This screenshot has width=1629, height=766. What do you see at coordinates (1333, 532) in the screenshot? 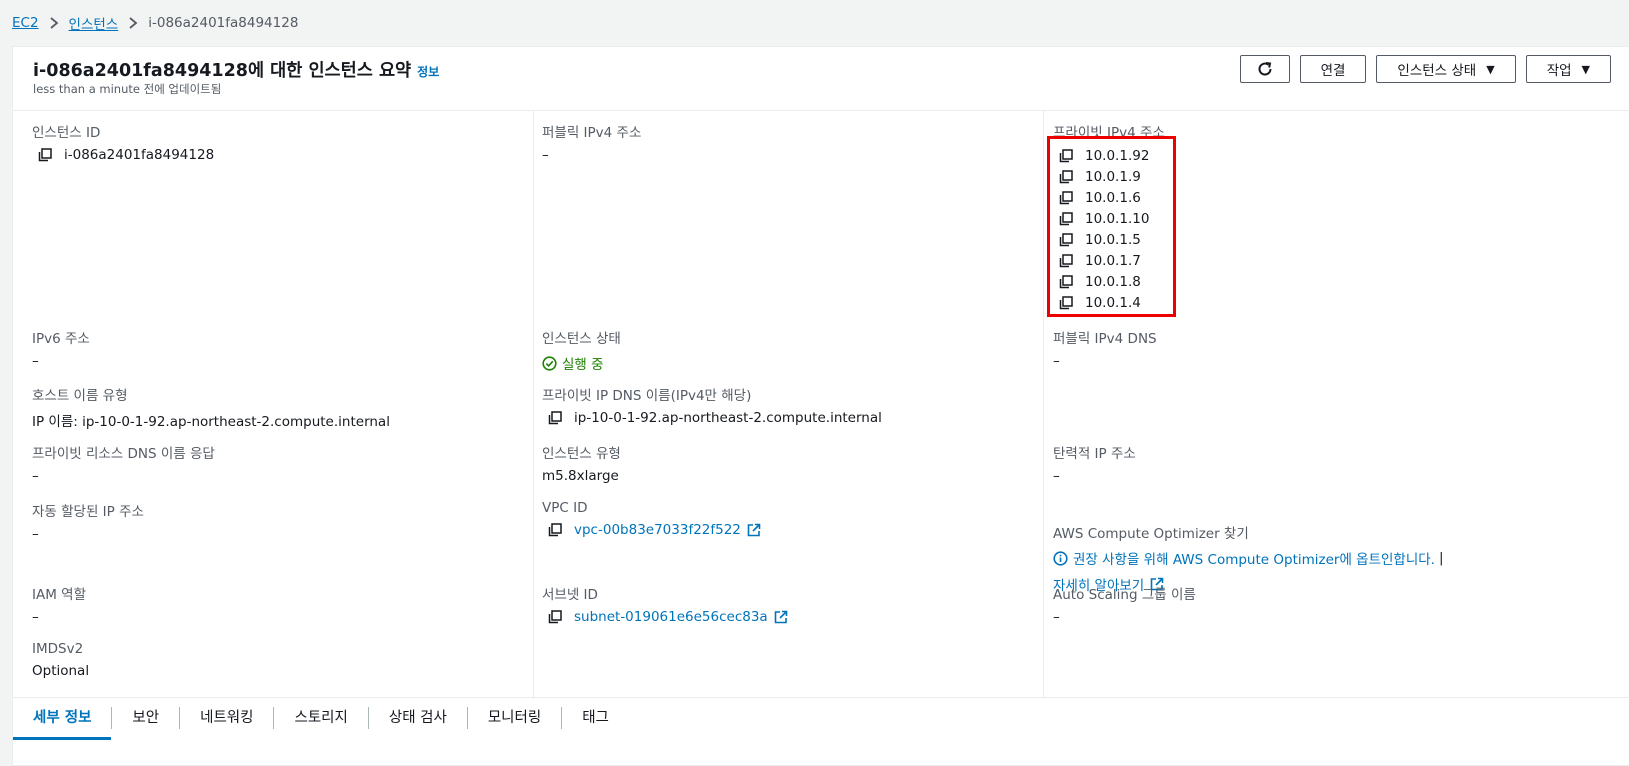
I see `optimizer-label-wrap: AWS Compute Optimizer 찾기` at bounding box center [1333, 532].